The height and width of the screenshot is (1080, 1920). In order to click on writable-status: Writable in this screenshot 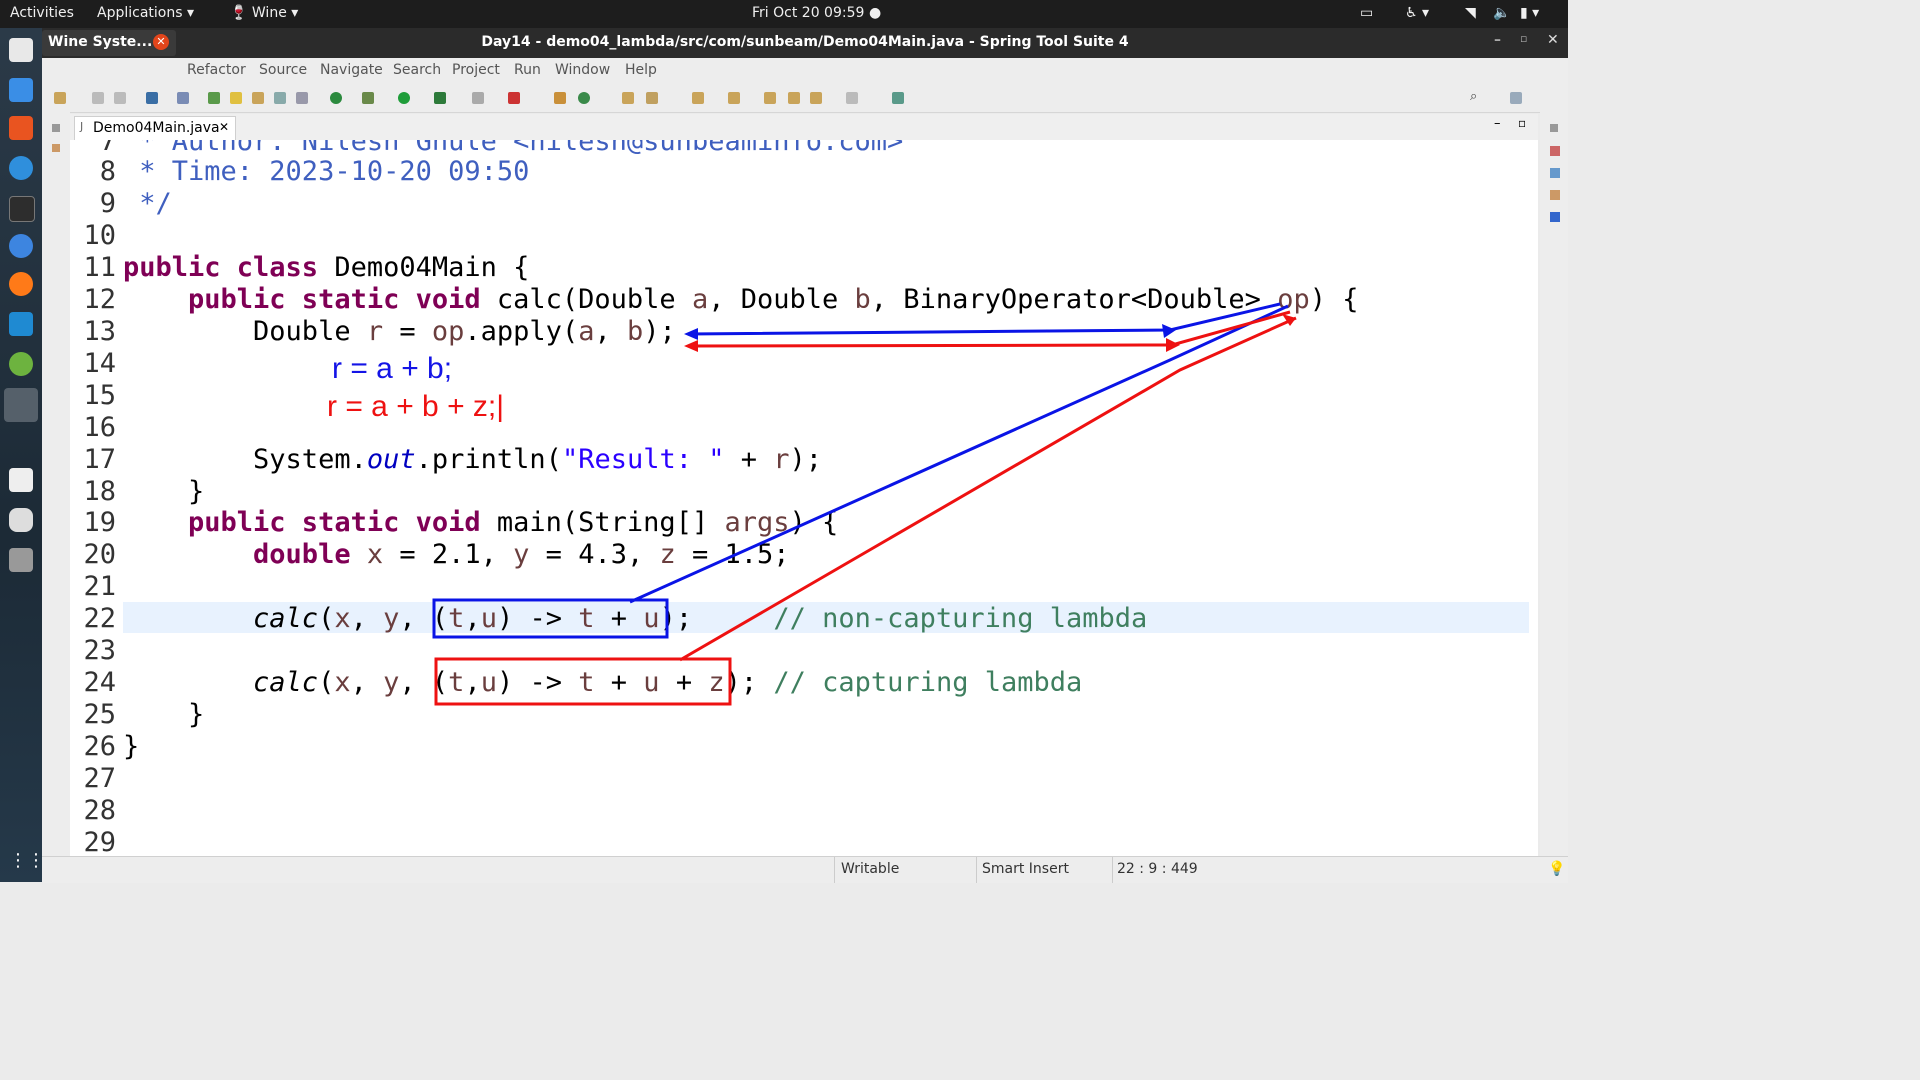, I will do `click(870, 869)`.